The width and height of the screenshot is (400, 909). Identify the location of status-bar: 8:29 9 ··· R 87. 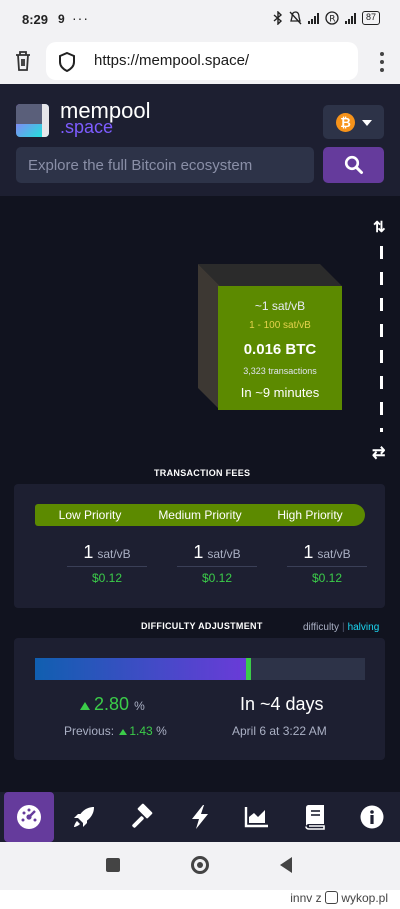
(200, 20).